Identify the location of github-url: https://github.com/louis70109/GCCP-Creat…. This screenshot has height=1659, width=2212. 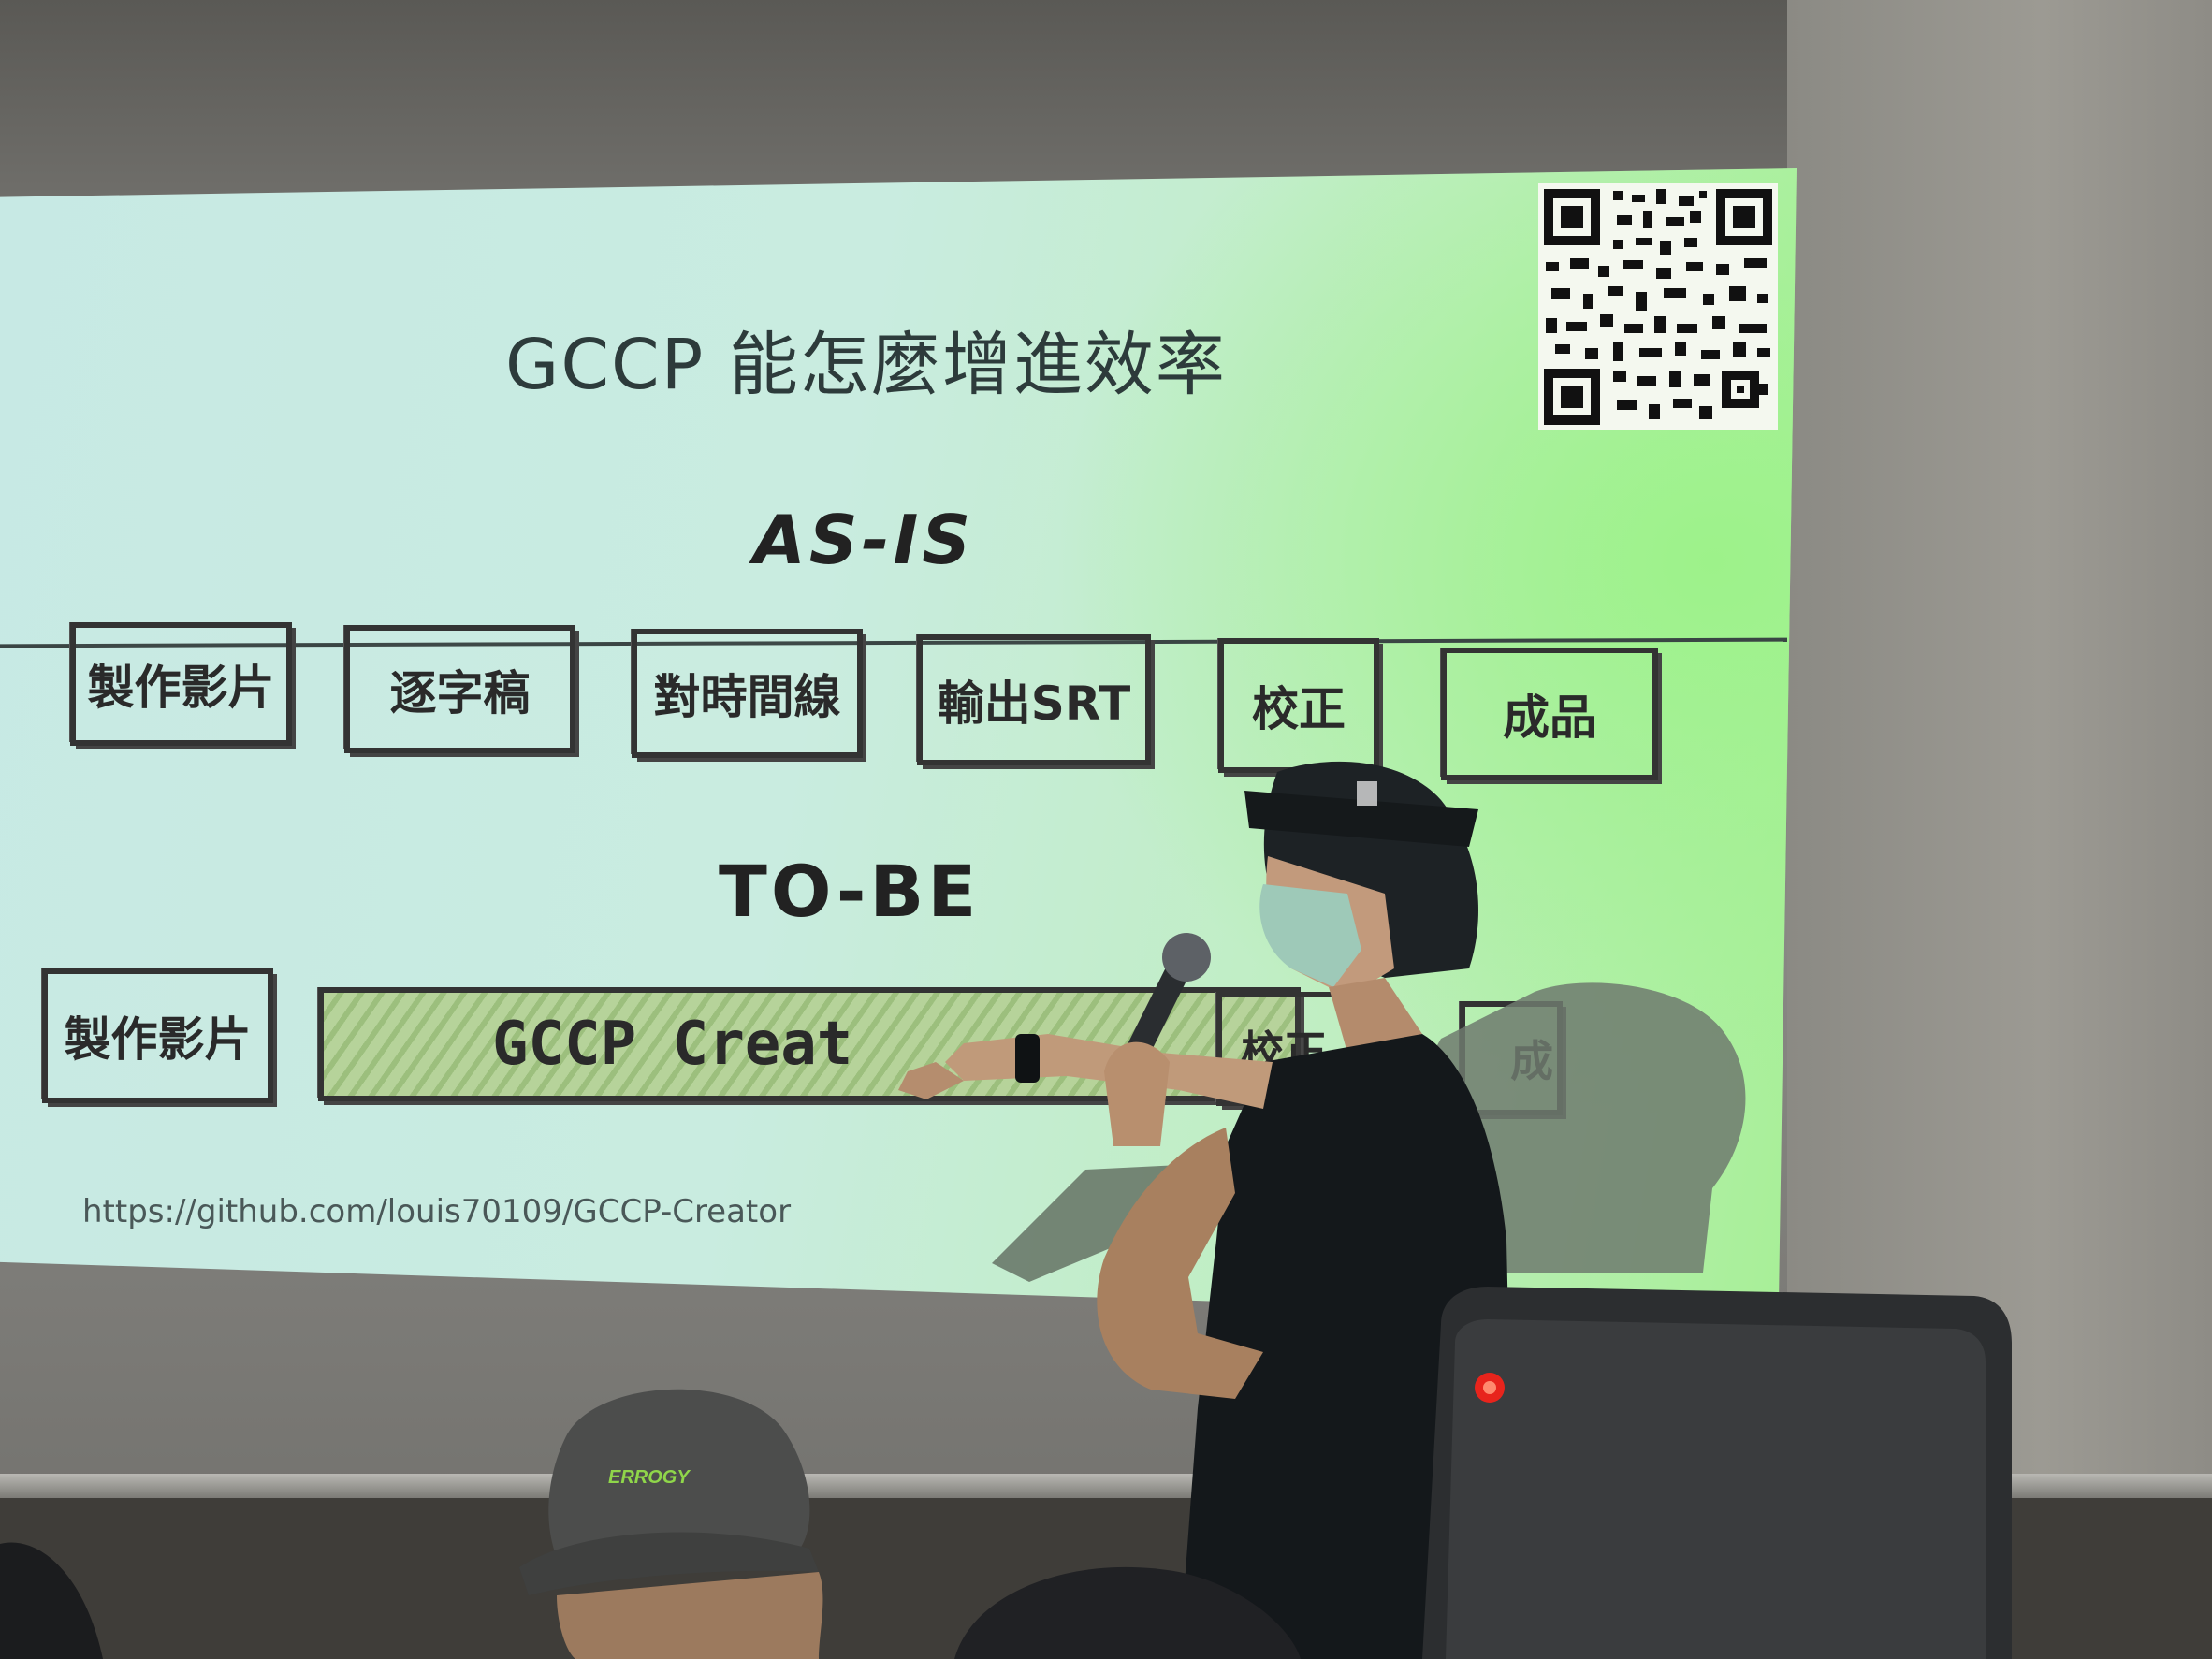
(437, 1211).